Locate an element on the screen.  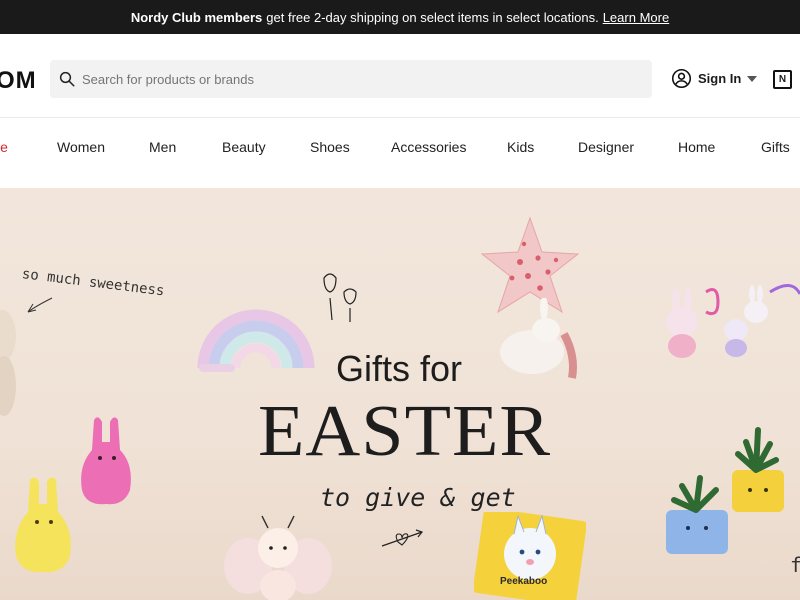
promo-bold-text: Nordy Club members is located at coordinates (196, 17).